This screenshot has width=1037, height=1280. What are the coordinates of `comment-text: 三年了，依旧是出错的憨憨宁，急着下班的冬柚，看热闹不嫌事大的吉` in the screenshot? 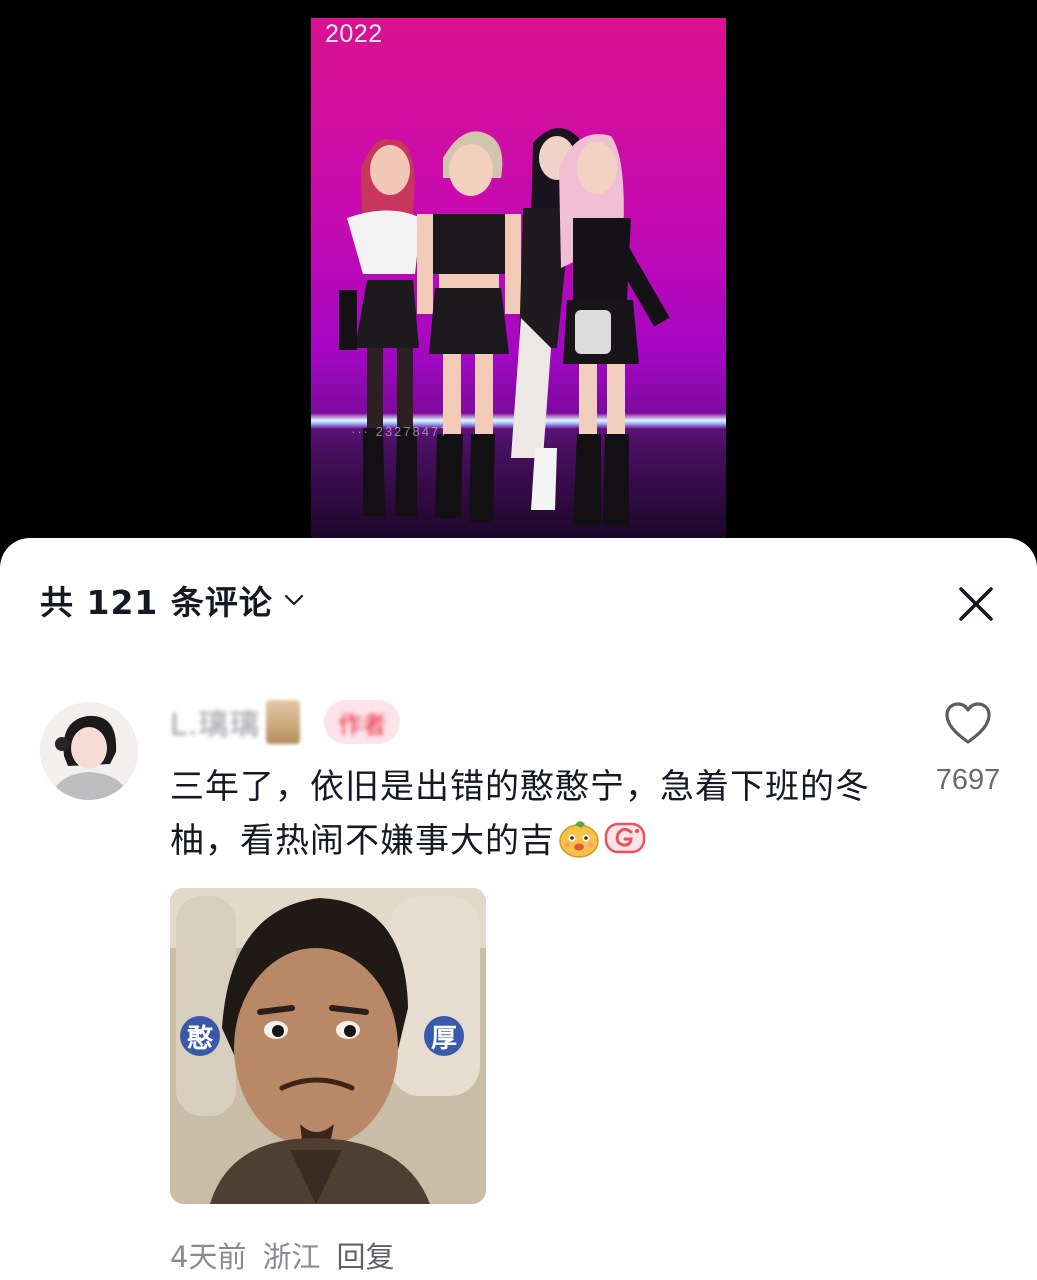 It's located at (520, 814).